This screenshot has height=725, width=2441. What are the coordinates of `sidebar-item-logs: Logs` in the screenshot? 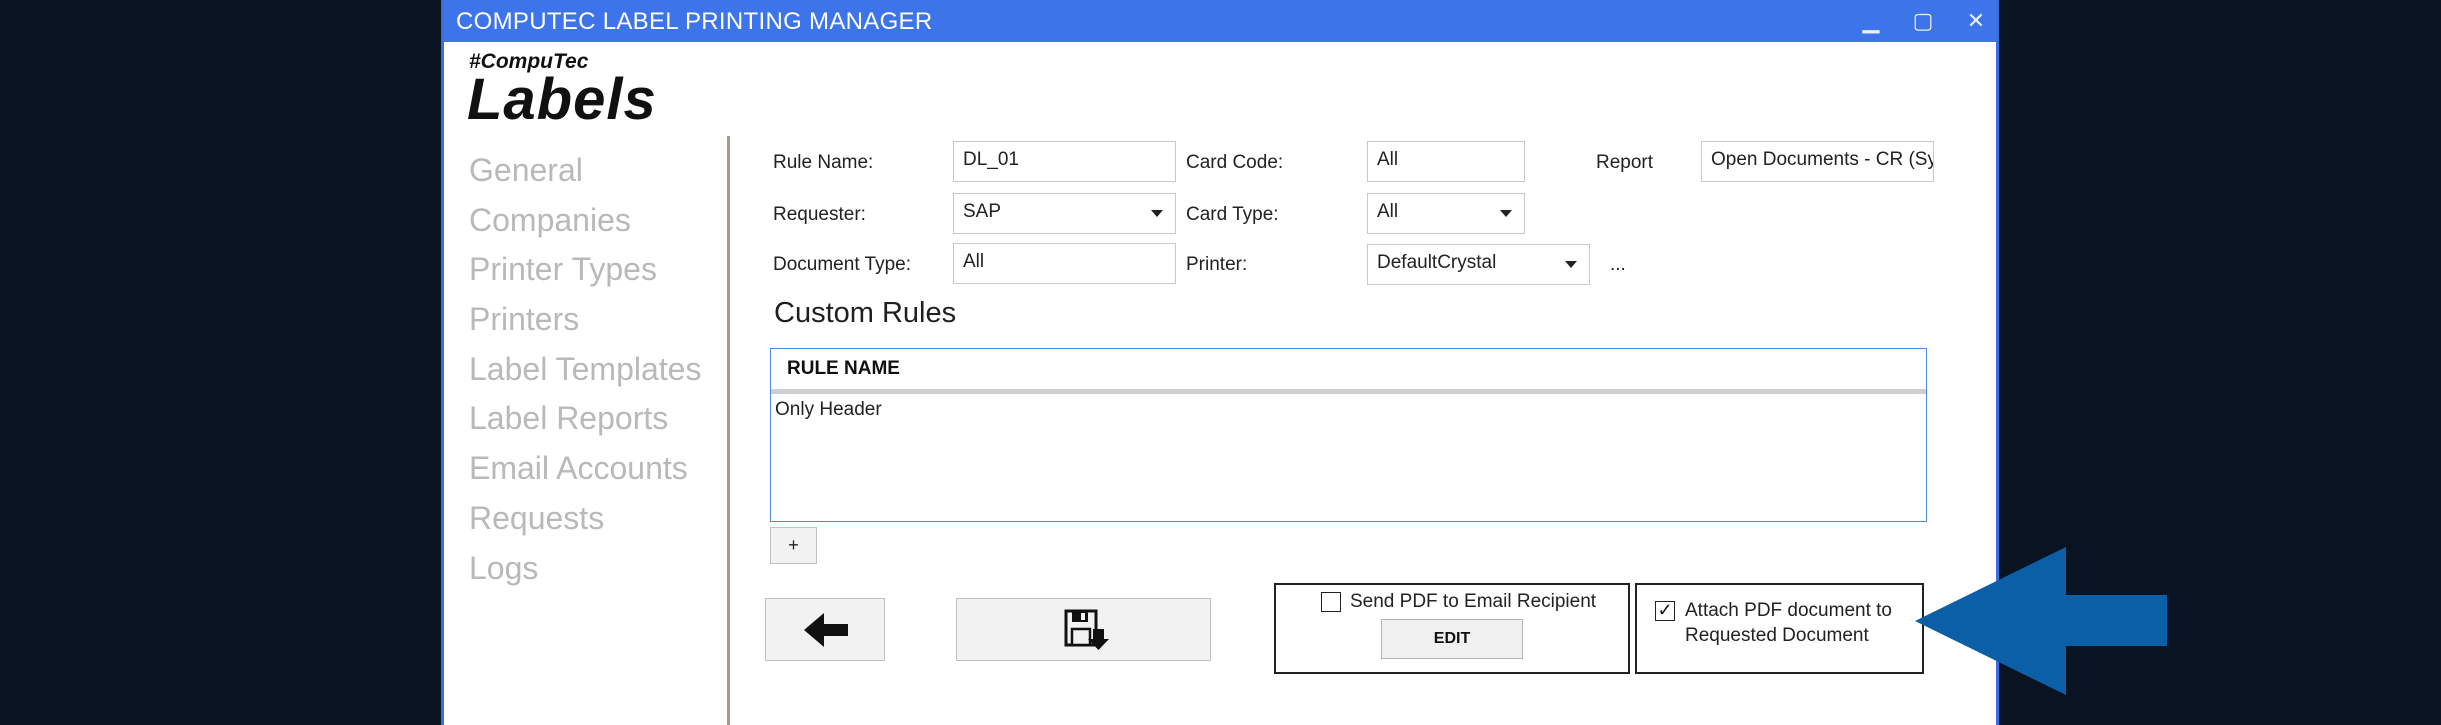 It's located at (585, 571).